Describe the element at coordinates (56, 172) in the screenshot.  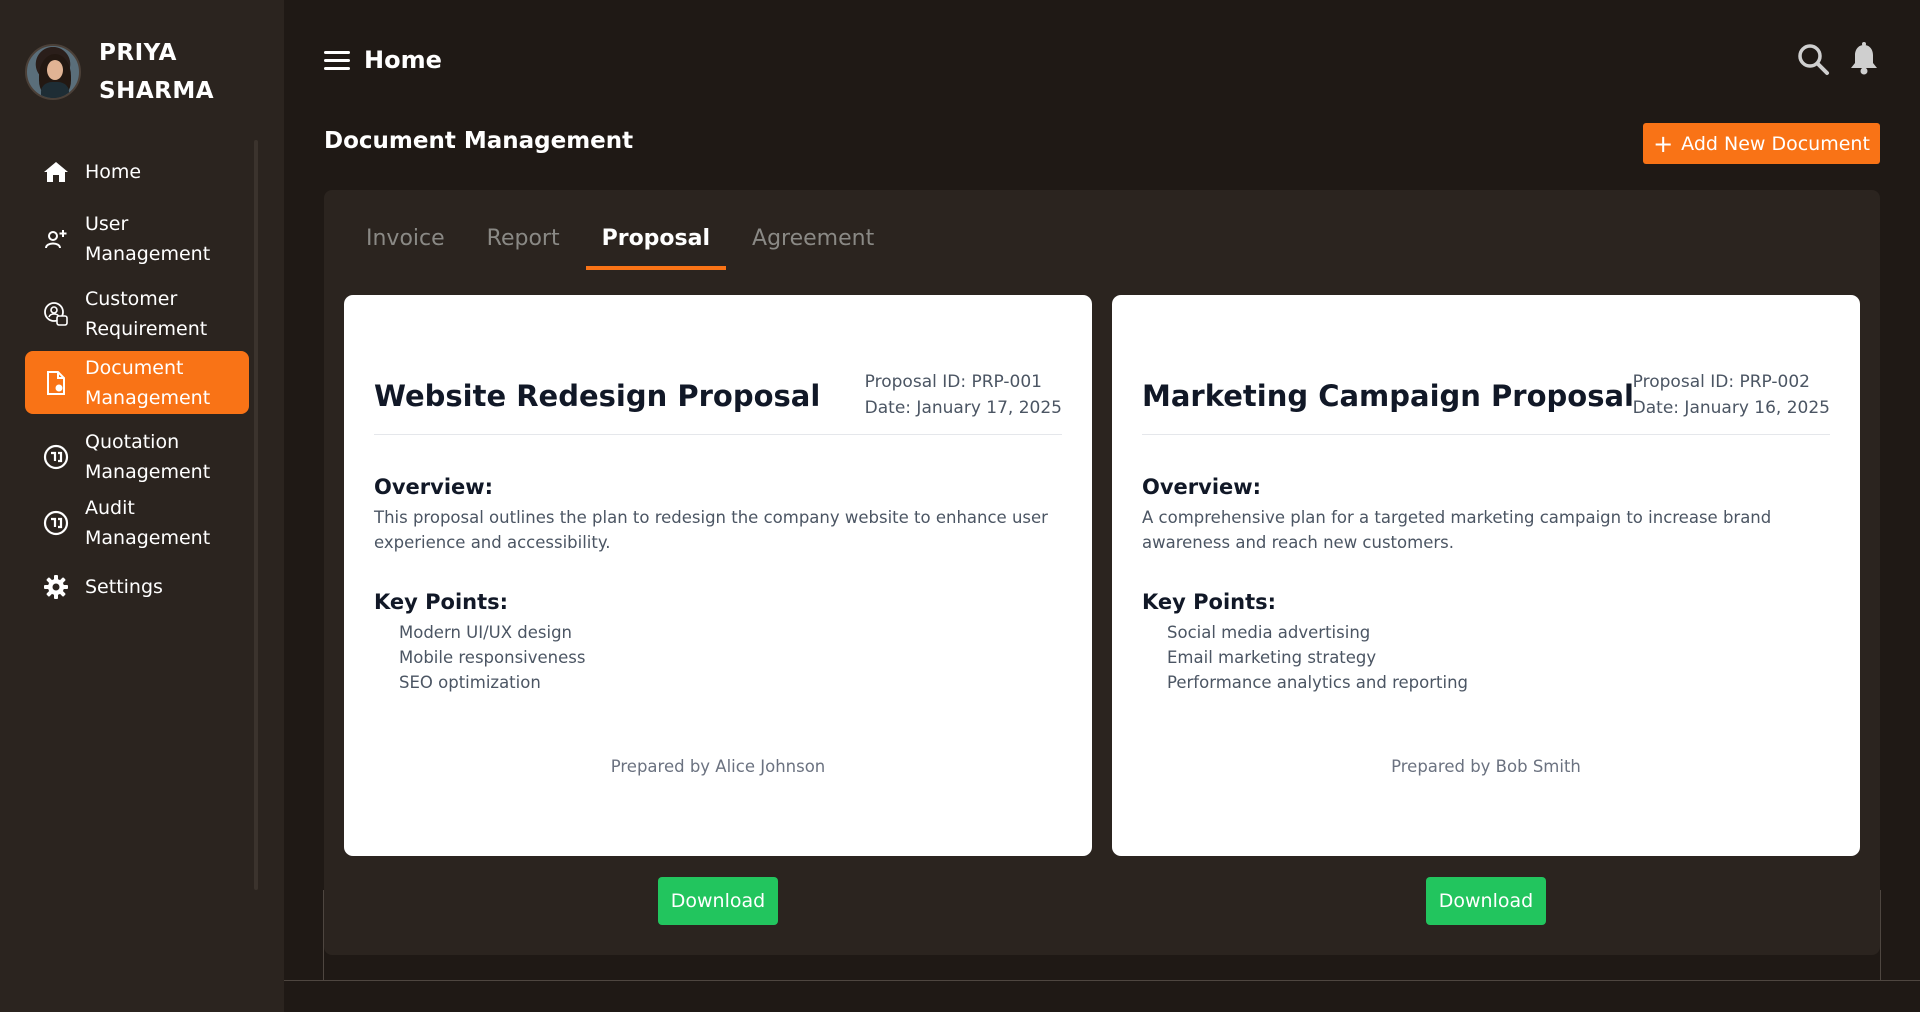
I see `home-icon` at that location.